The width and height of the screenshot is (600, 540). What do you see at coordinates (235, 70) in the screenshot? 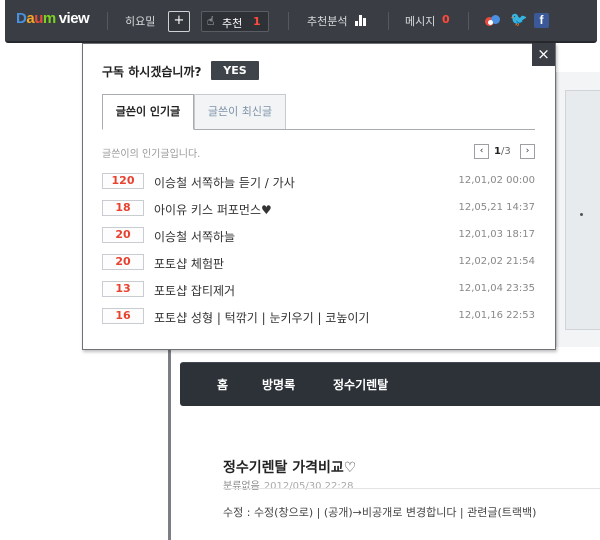
I see `subscribe-yes-button: YES` at bounding box center [235, 70].